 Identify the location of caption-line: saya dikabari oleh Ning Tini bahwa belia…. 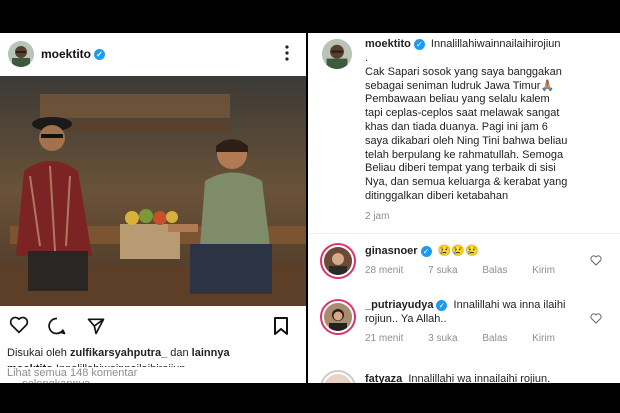
(466, 140).